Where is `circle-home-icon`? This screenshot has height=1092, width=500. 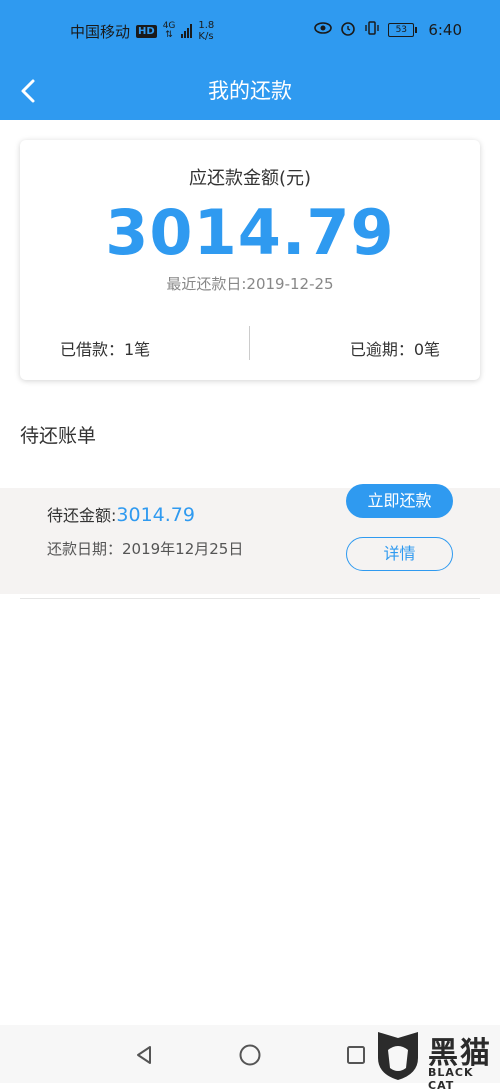 circle-home-icon is located at coordinates (250, 1055).